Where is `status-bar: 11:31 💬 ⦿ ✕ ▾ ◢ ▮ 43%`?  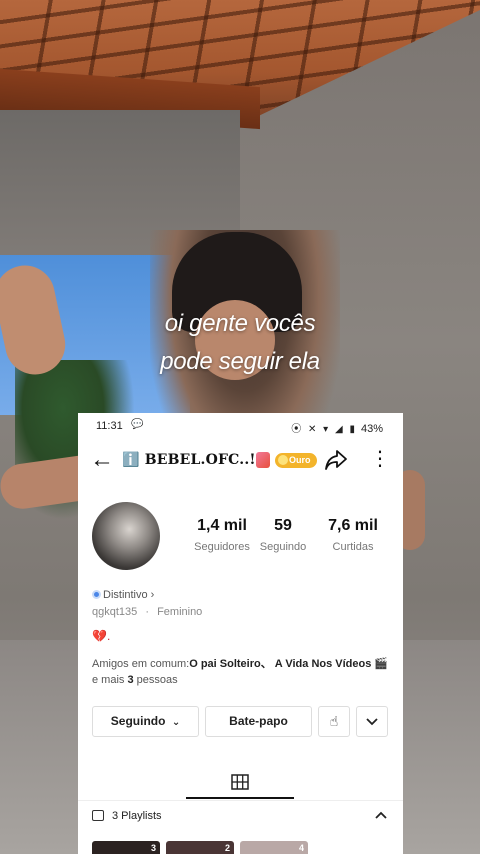
status-bar: 11:31 💬 ⦿ ✕ ▾ ◢ ▮ 43% is located at coordinates (240, 426).